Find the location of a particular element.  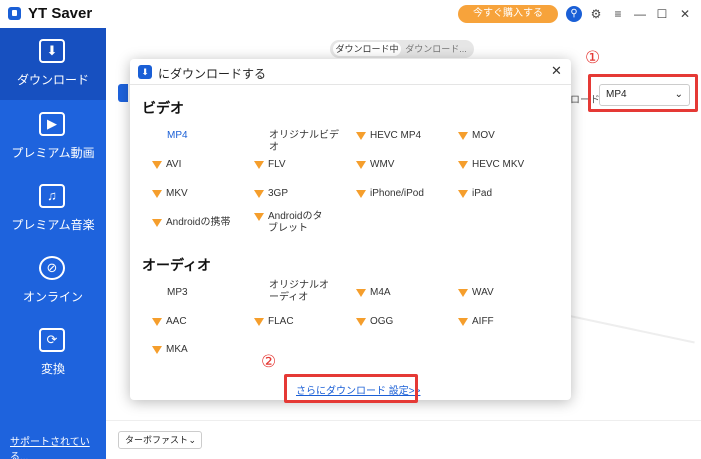

annotation-box-format-select is located at coordinates (643, 93).